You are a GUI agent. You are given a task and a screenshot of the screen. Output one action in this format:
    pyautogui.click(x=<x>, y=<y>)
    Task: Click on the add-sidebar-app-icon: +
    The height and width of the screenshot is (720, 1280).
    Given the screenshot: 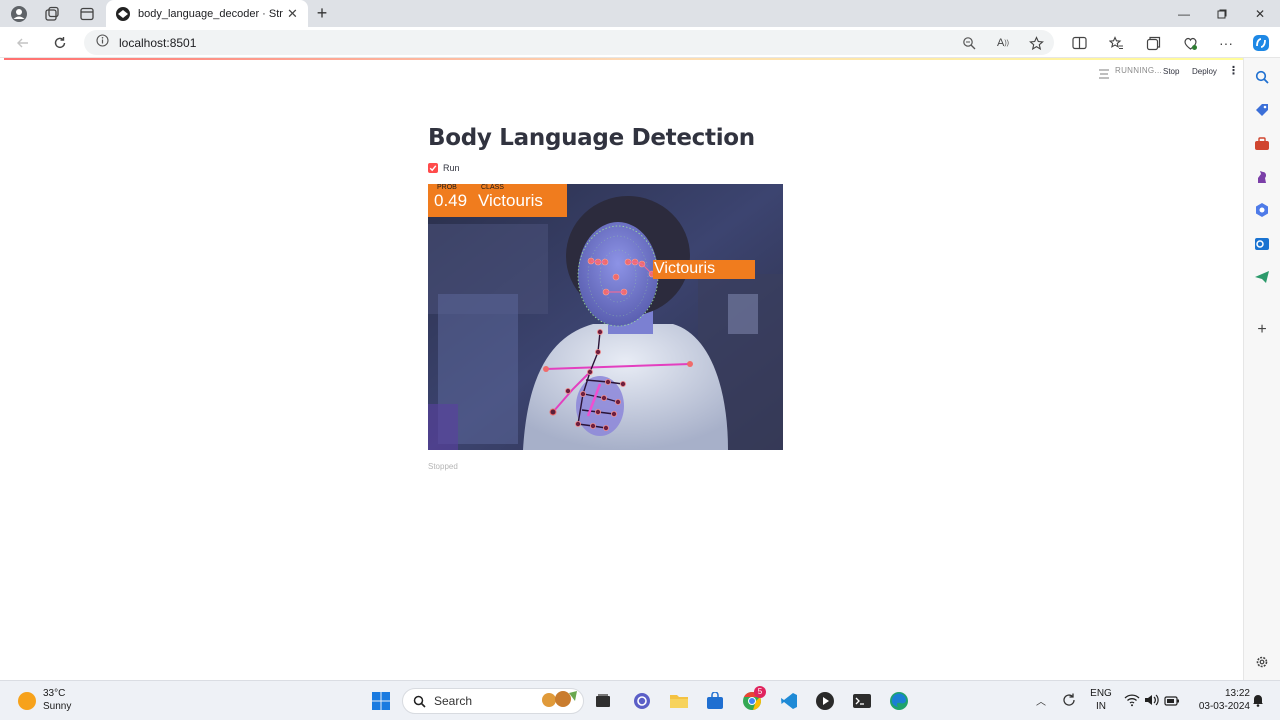 What is the action you would take?
    pyautogui.click(x=1262, y=330)
    